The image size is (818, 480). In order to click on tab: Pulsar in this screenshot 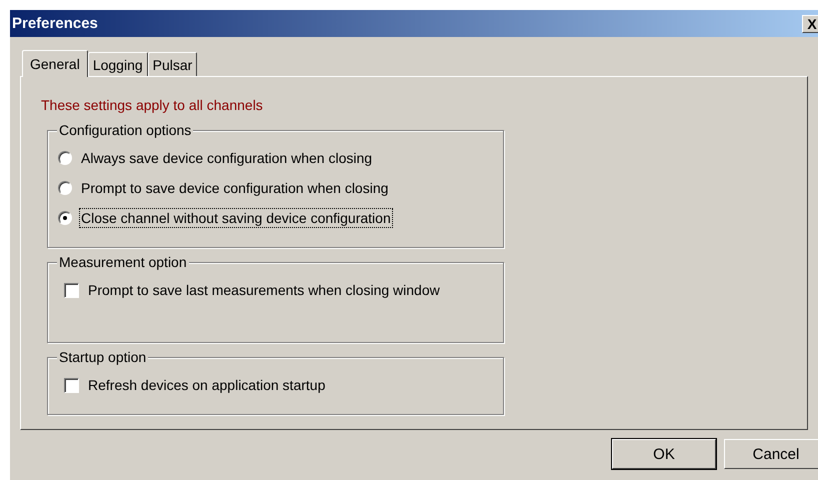, I will do `click(173, 64)`.